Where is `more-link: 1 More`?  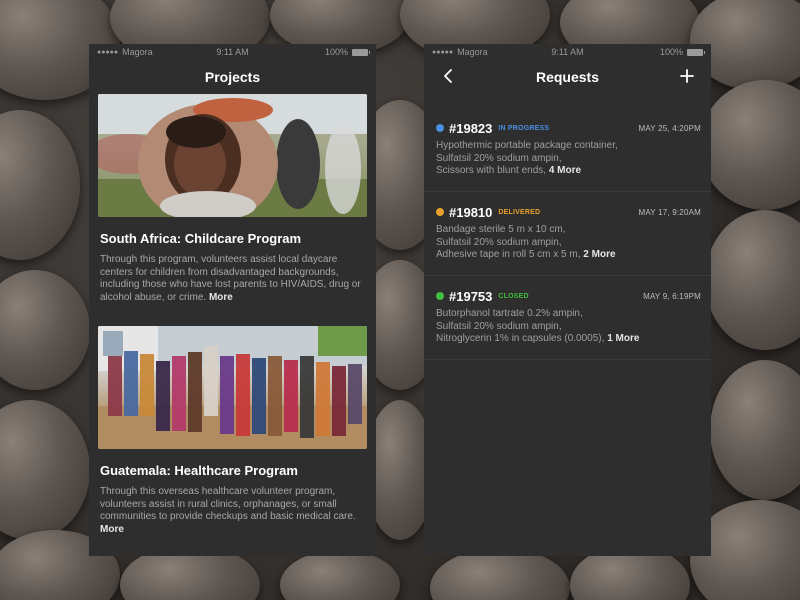
more-link: 1 More is located at coordinates (623, 338).